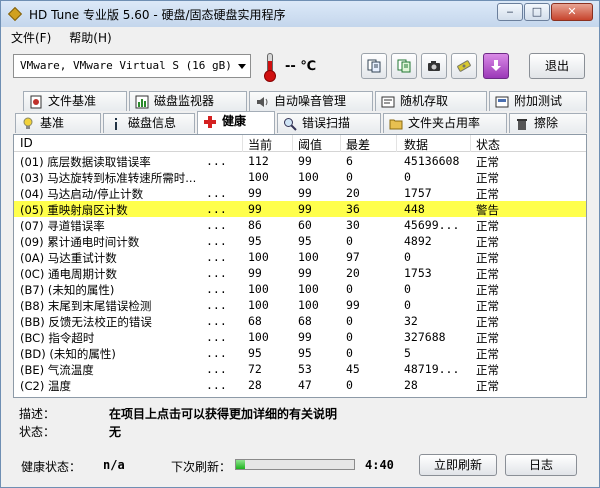  What do you see at coordinates (445, 123) in the screenshot?
I see `tab-folder-usage: 文件夹占用率` at bounding box center [445, 123].